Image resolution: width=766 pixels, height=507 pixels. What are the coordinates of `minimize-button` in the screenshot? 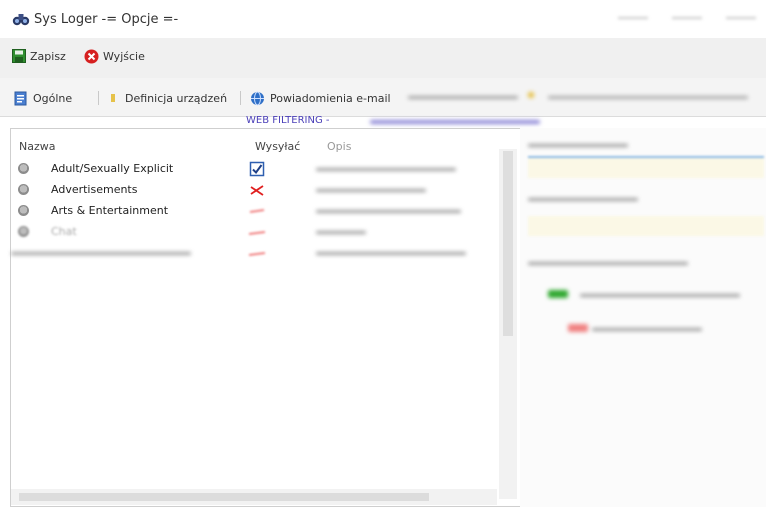 It's located at (633, 18).